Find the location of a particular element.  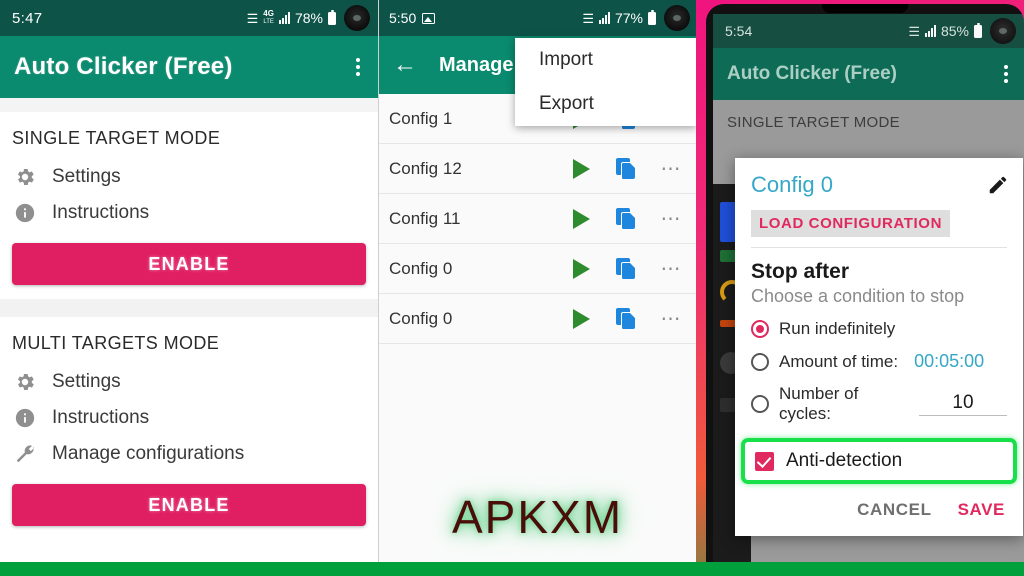

table-row: Config 11 ⋯ is located at coordinates (537, 219).